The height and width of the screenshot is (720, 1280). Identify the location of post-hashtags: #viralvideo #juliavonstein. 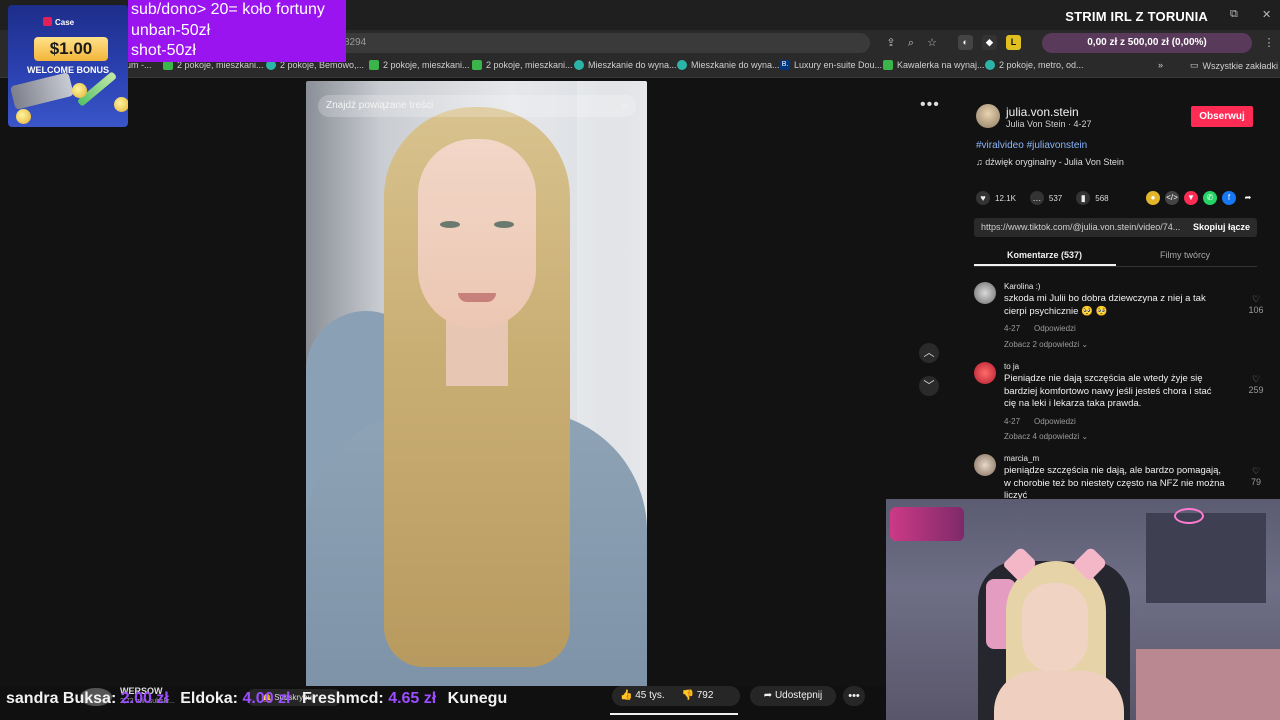
(1031, 145).